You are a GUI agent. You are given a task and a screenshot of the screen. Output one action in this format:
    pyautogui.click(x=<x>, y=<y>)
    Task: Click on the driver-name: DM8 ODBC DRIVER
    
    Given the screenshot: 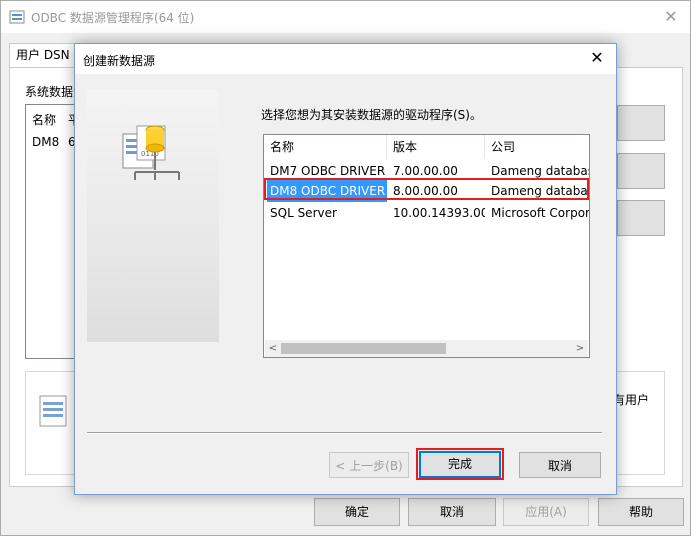 What is the action you would take?
    pyautogui.click(x=327, y=191)
    